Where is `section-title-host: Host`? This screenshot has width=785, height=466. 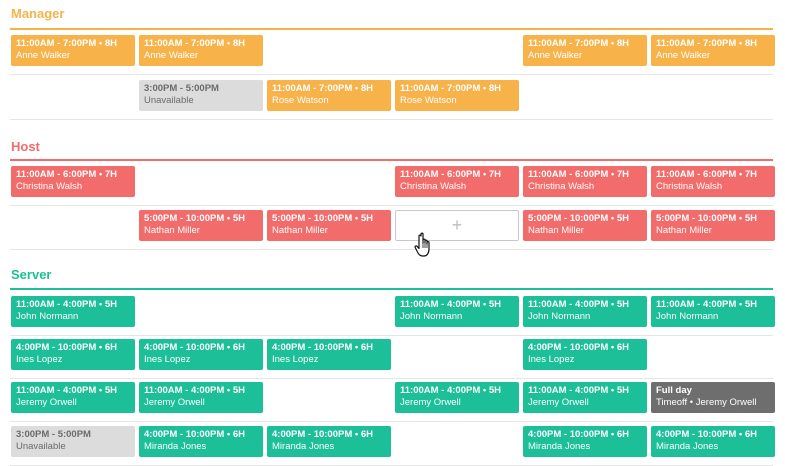
section-title-host: Host is located at coordinates (25, 146).